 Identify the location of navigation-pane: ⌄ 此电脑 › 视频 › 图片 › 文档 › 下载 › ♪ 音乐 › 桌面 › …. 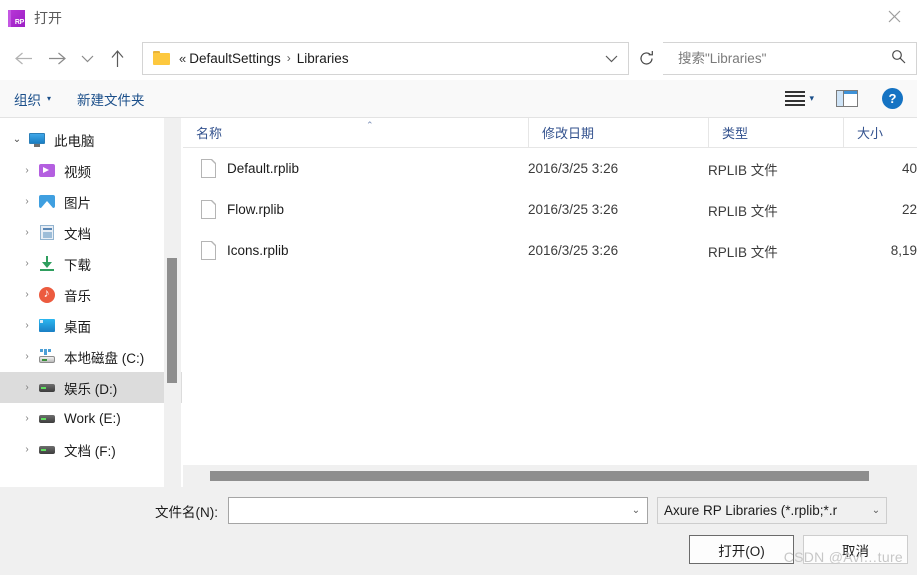
(91, 302).